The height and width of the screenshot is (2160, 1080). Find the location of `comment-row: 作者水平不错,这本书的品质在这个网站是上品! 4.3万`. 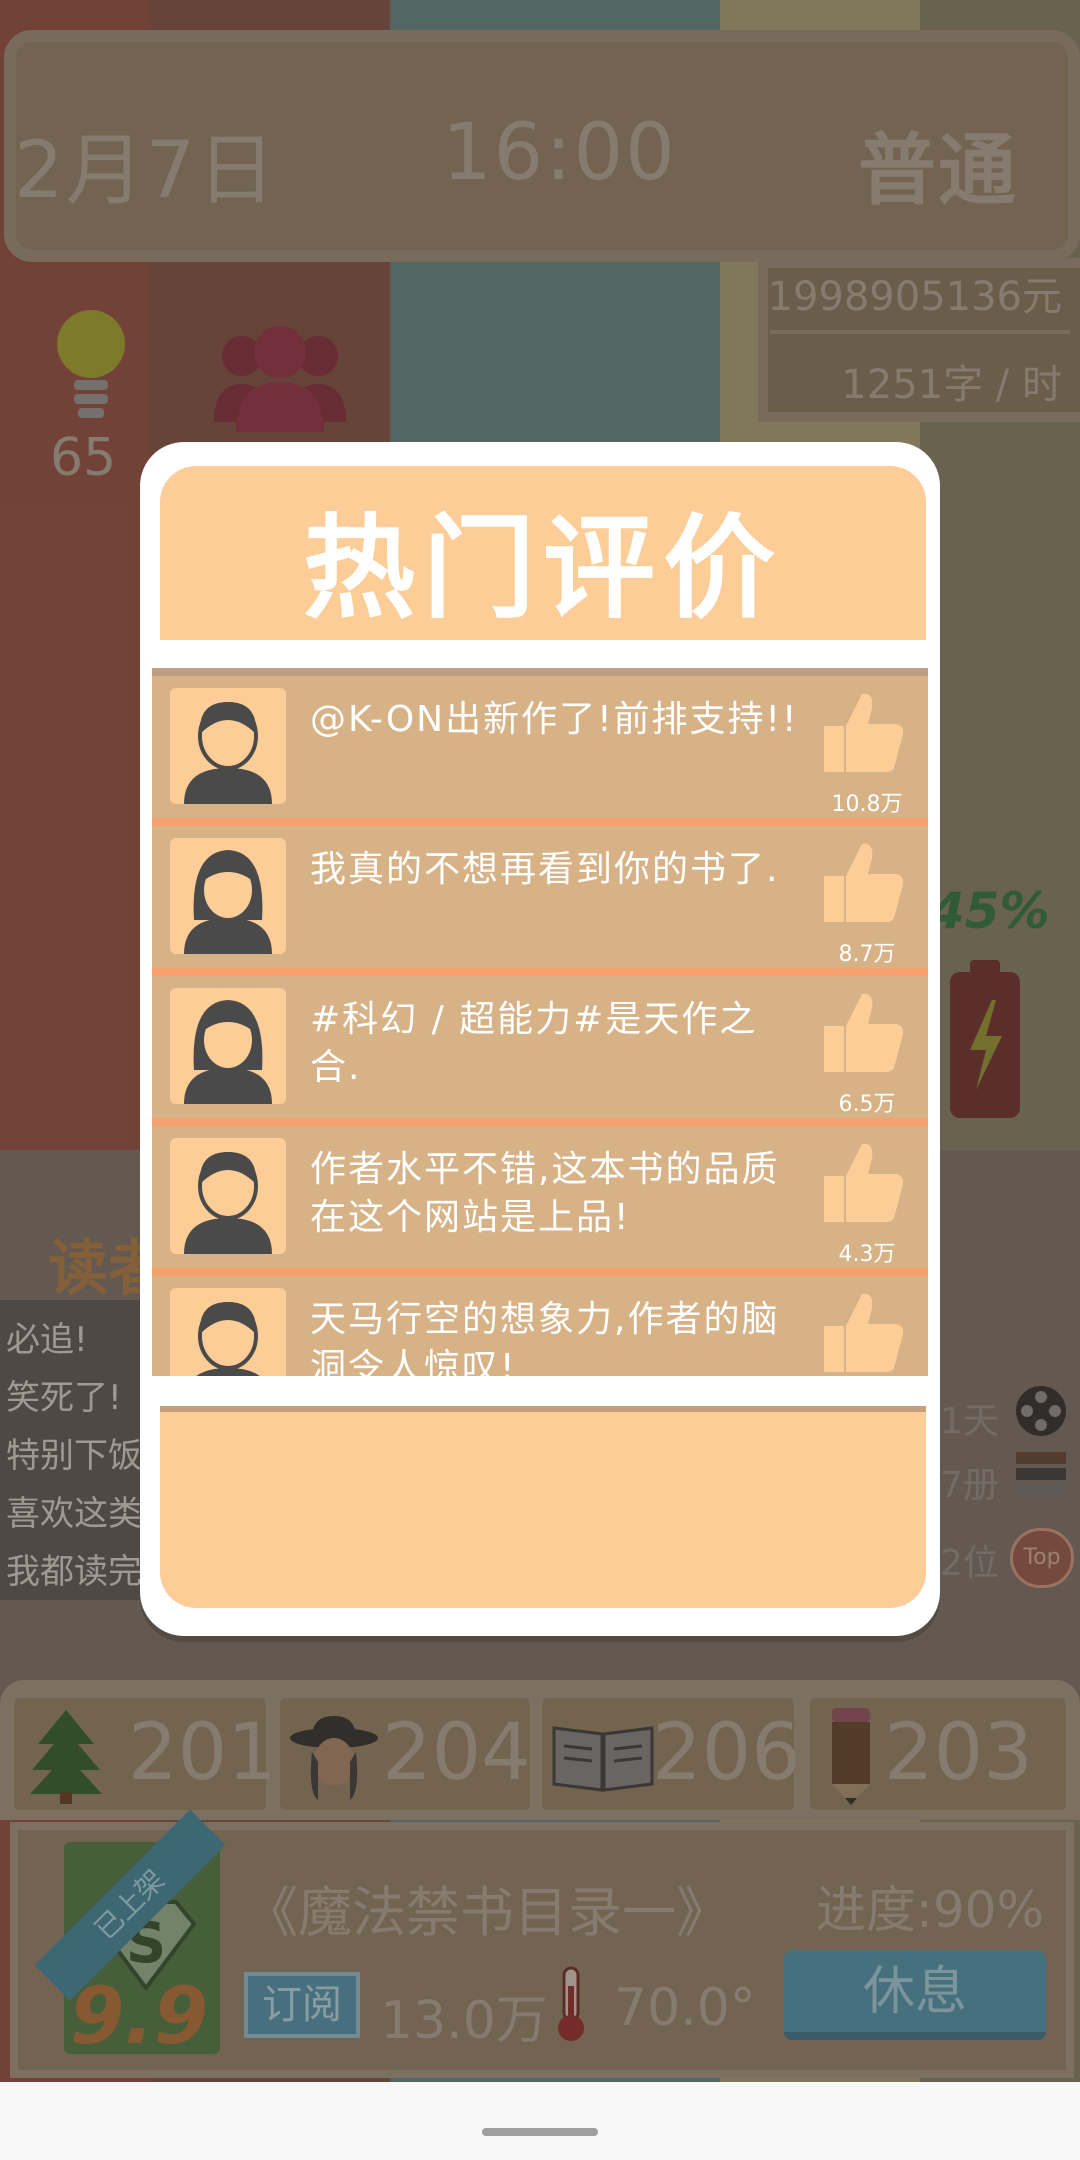

comment-row: 作者水平不错,这本书的品质在这个网站是上品! 4.3万 is located at coordinates (540, 1197).